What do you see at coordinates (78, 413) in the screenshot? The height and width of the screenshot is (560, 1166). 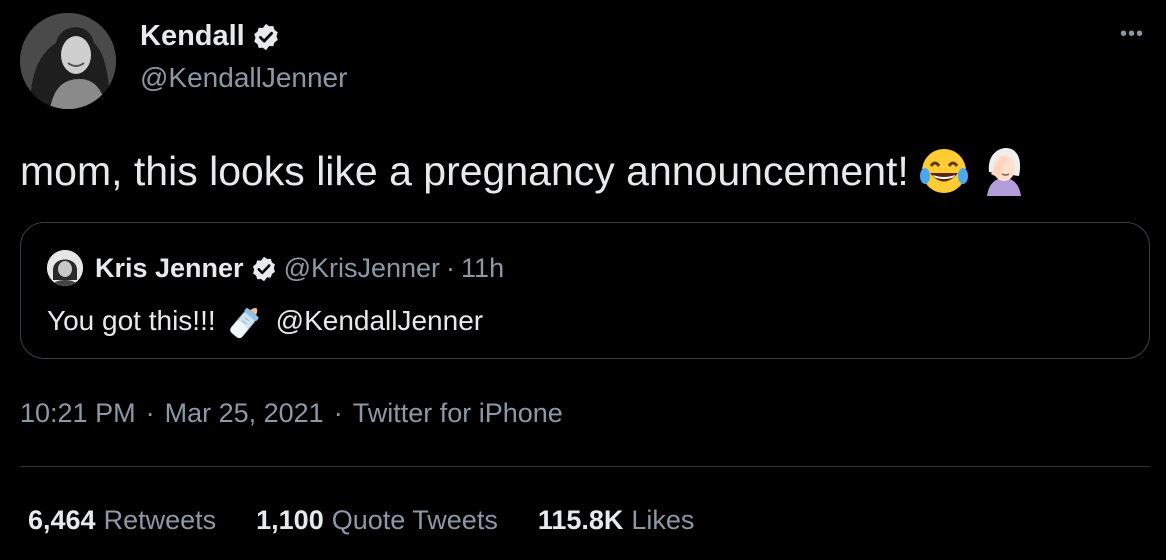 I see `tweet-time: 10:21 PM` at bounding box center [78, 413].